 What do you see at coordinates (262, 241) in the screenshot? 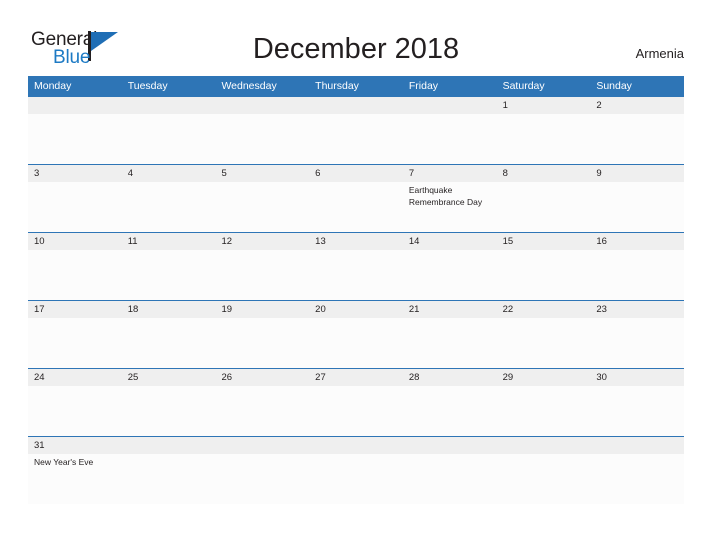
I see `day-number: 12` at bounding box center [262, 241].